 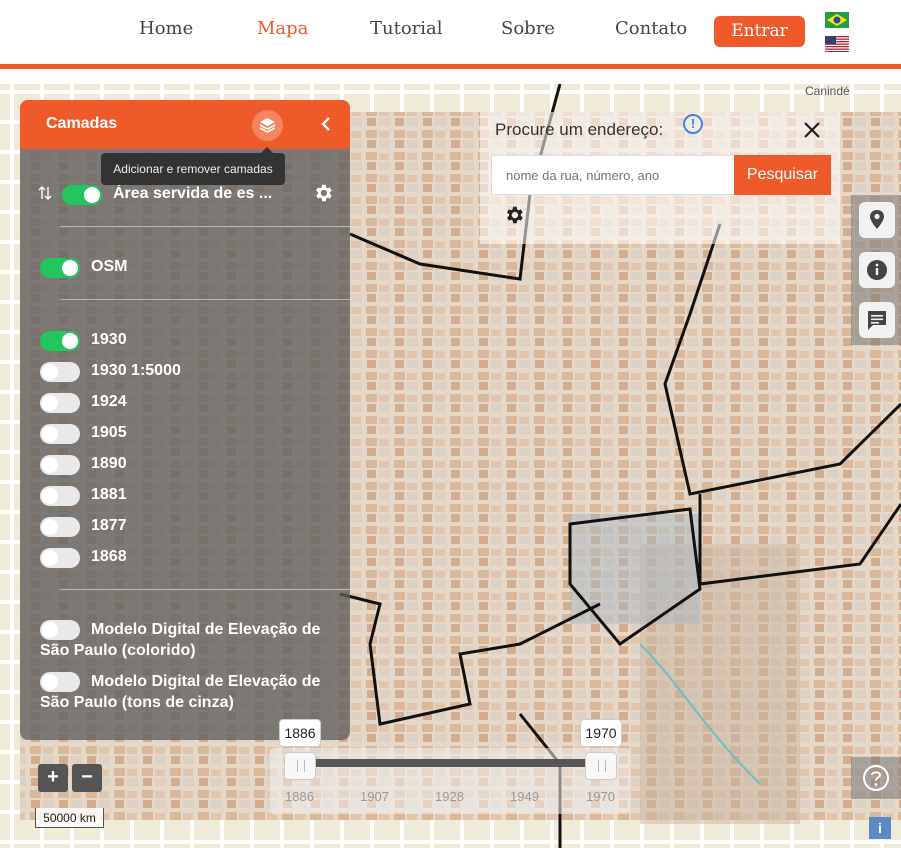 I want to click on place-label: Canindé, so click(x=827, y=91).